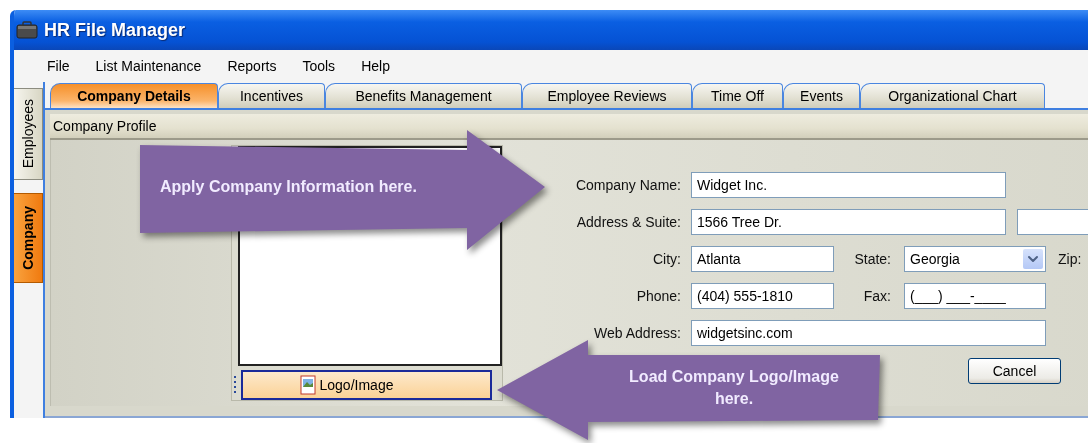 This screenshot has width=1088, height=443. Describe the element at coordinates (252, 66) in the screenshot. I see `menu-item: Reports` at that location.